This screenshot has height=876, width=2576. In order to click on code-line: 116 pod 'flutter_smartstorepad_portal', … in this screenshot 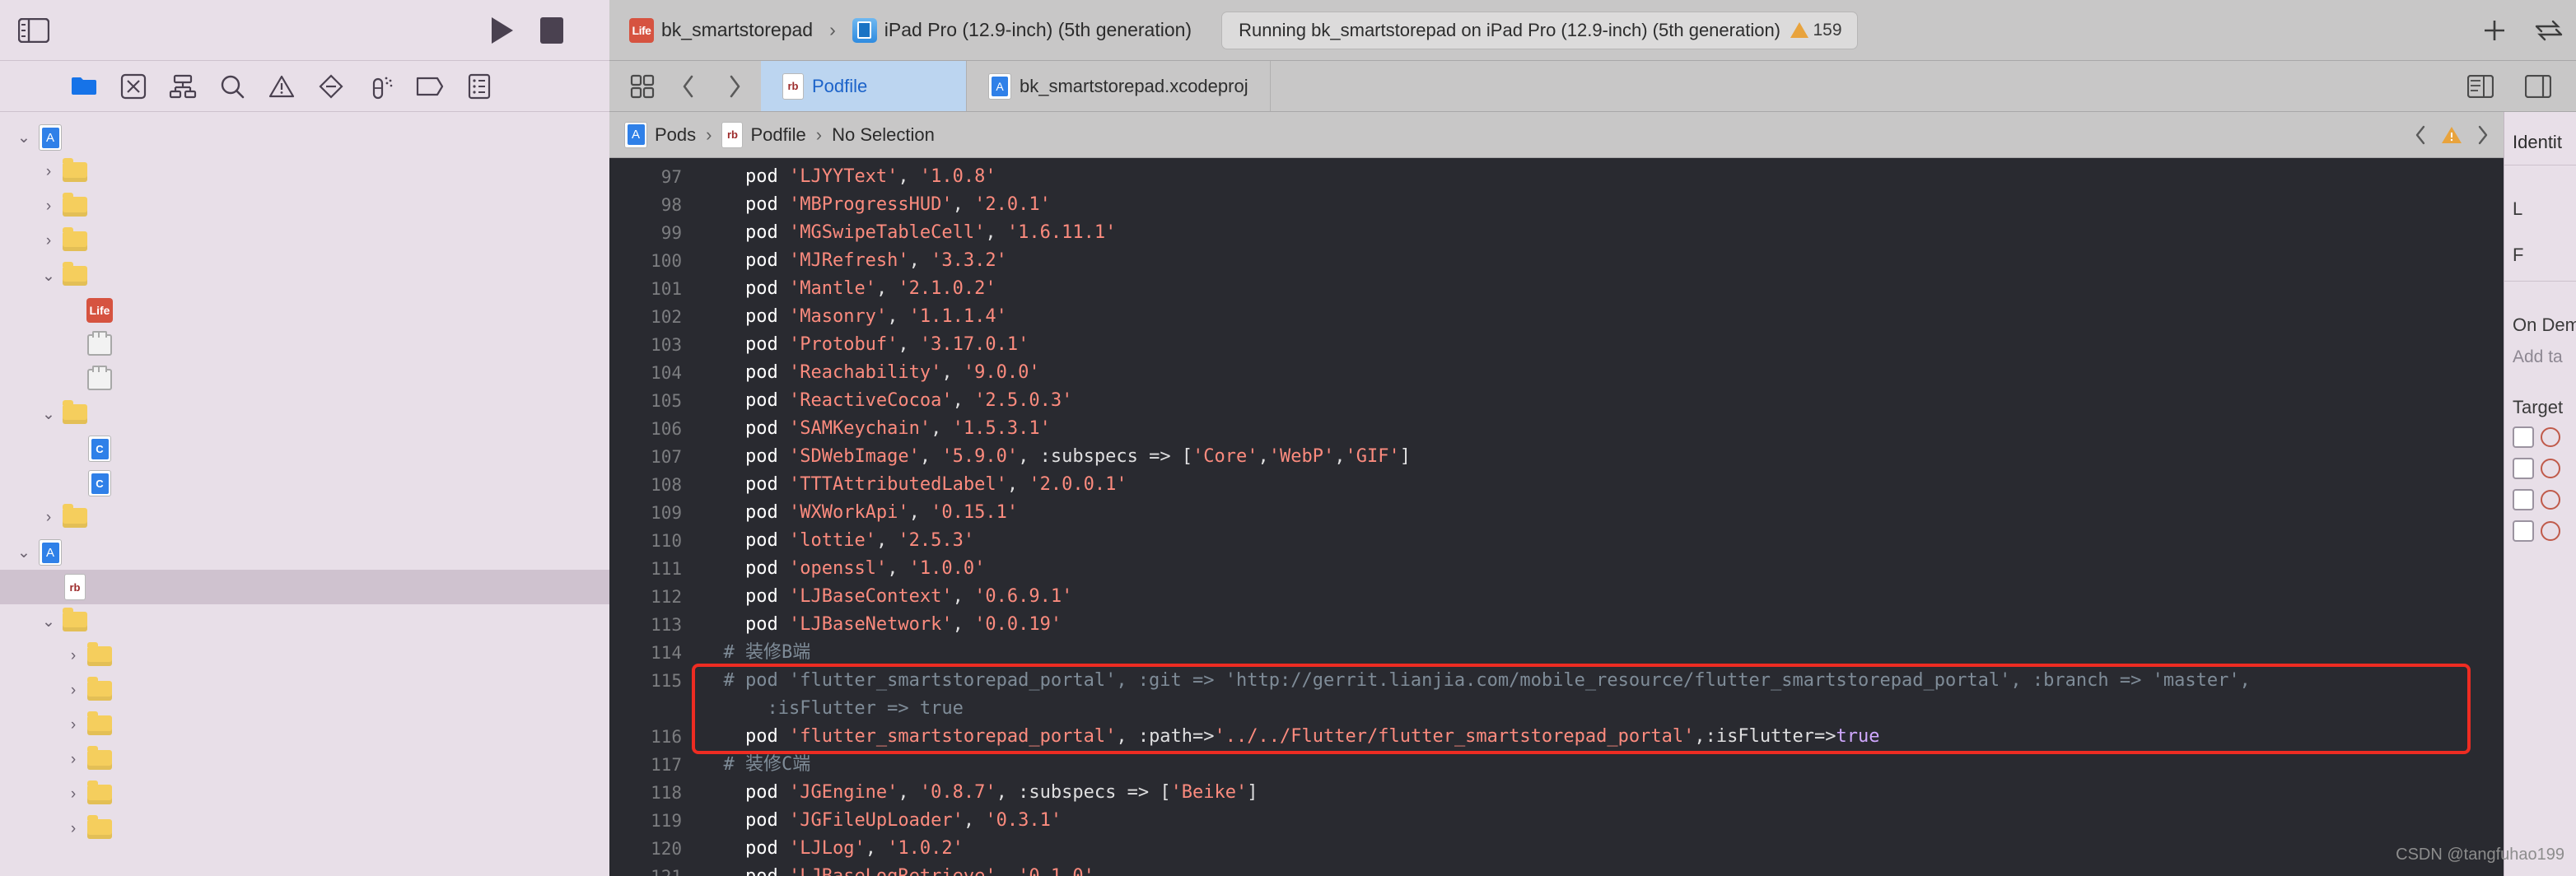, I will do `click(1556, 737)`.